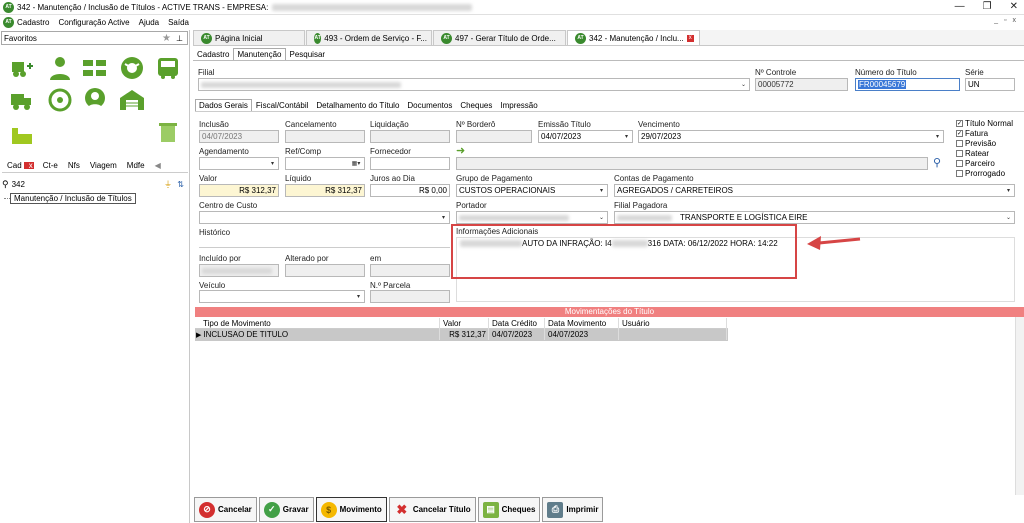  I want to click on col-data-credito: Data Crédito, so click(517, 323).